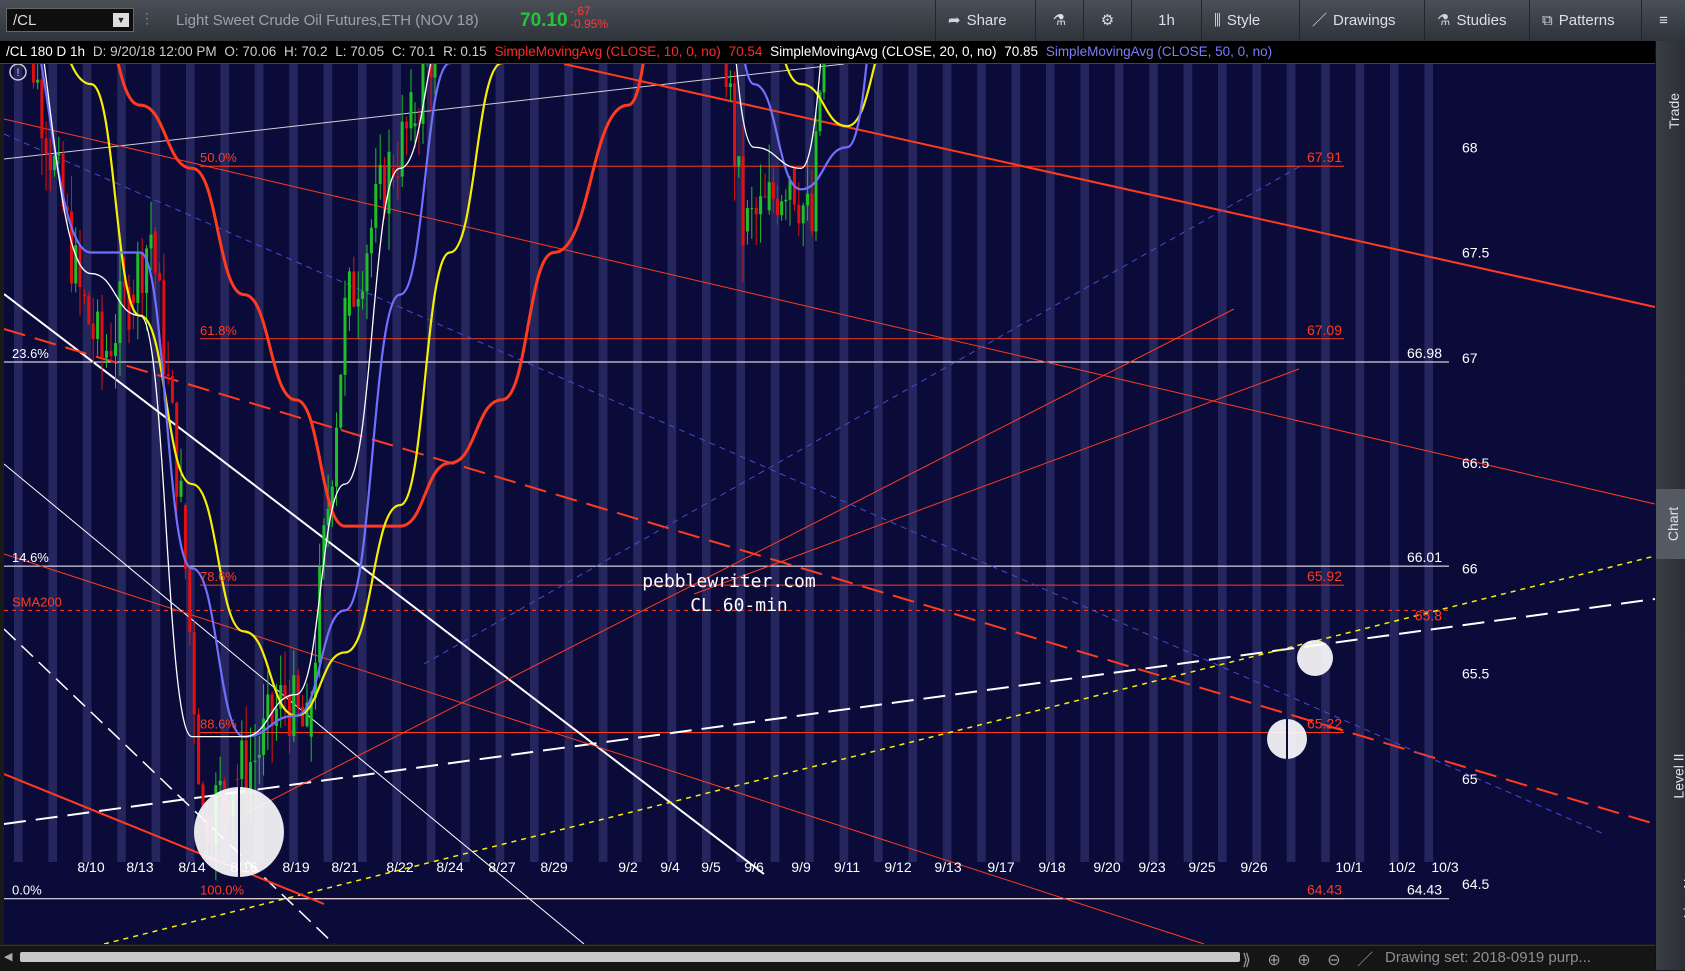  I want to click on drawings-button: ／ Drawings, so click(1361, 20).